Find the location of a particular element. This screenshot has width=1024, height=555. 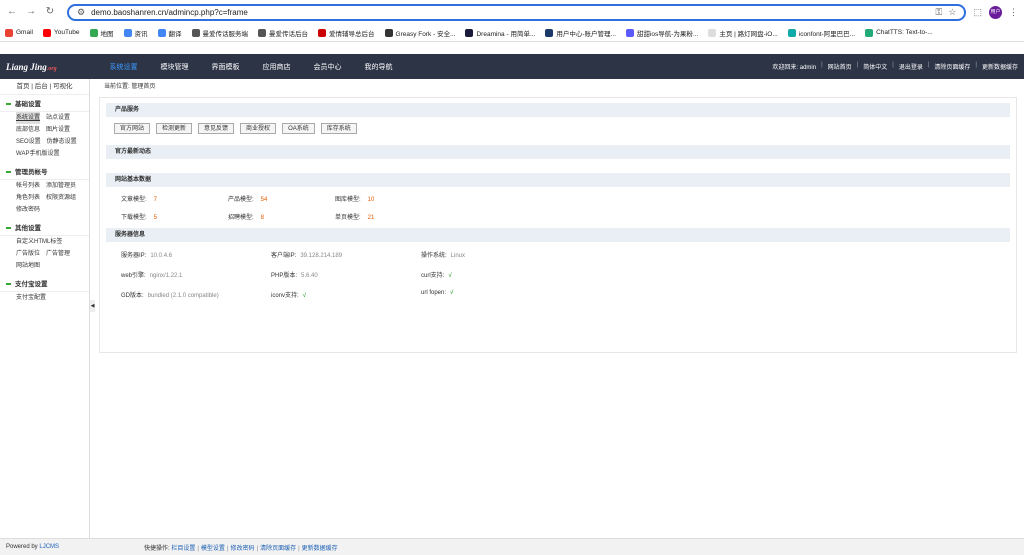

nav-item: 我的导航 is located at coordinates (378, 67).